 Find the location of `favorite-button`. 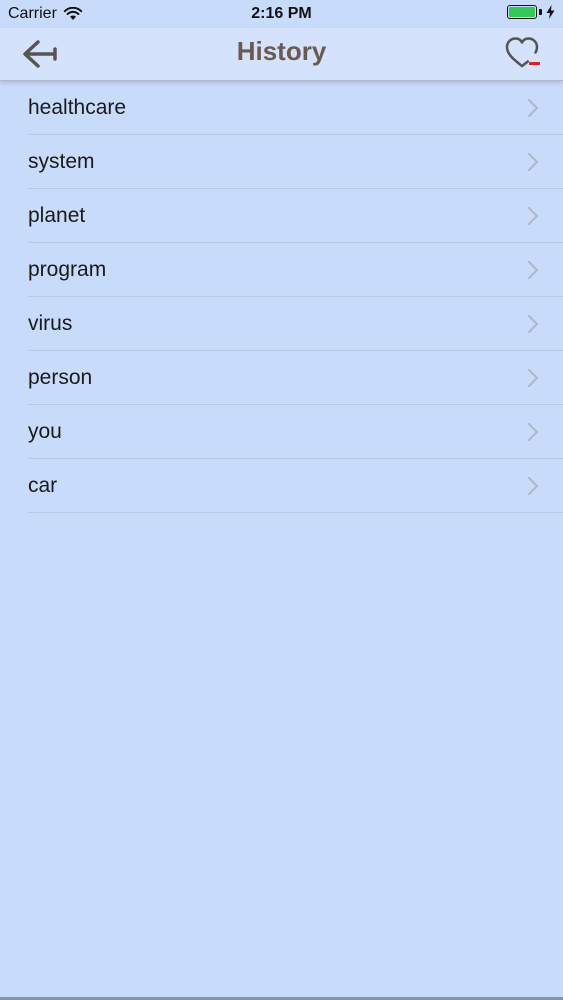

favorite-button is located at coordinates (524, 53).